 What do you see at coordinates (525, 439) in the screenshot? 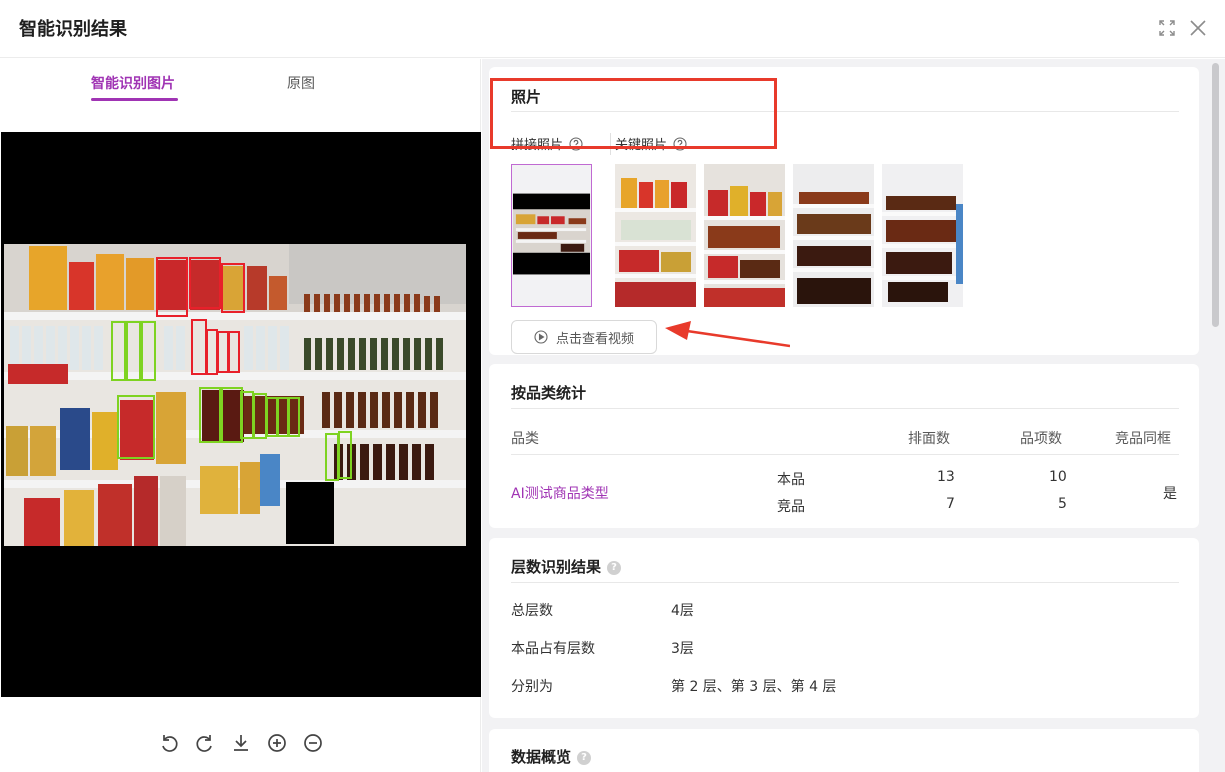
I see `col-header-category: 品类` at bounding box center [525, 439].